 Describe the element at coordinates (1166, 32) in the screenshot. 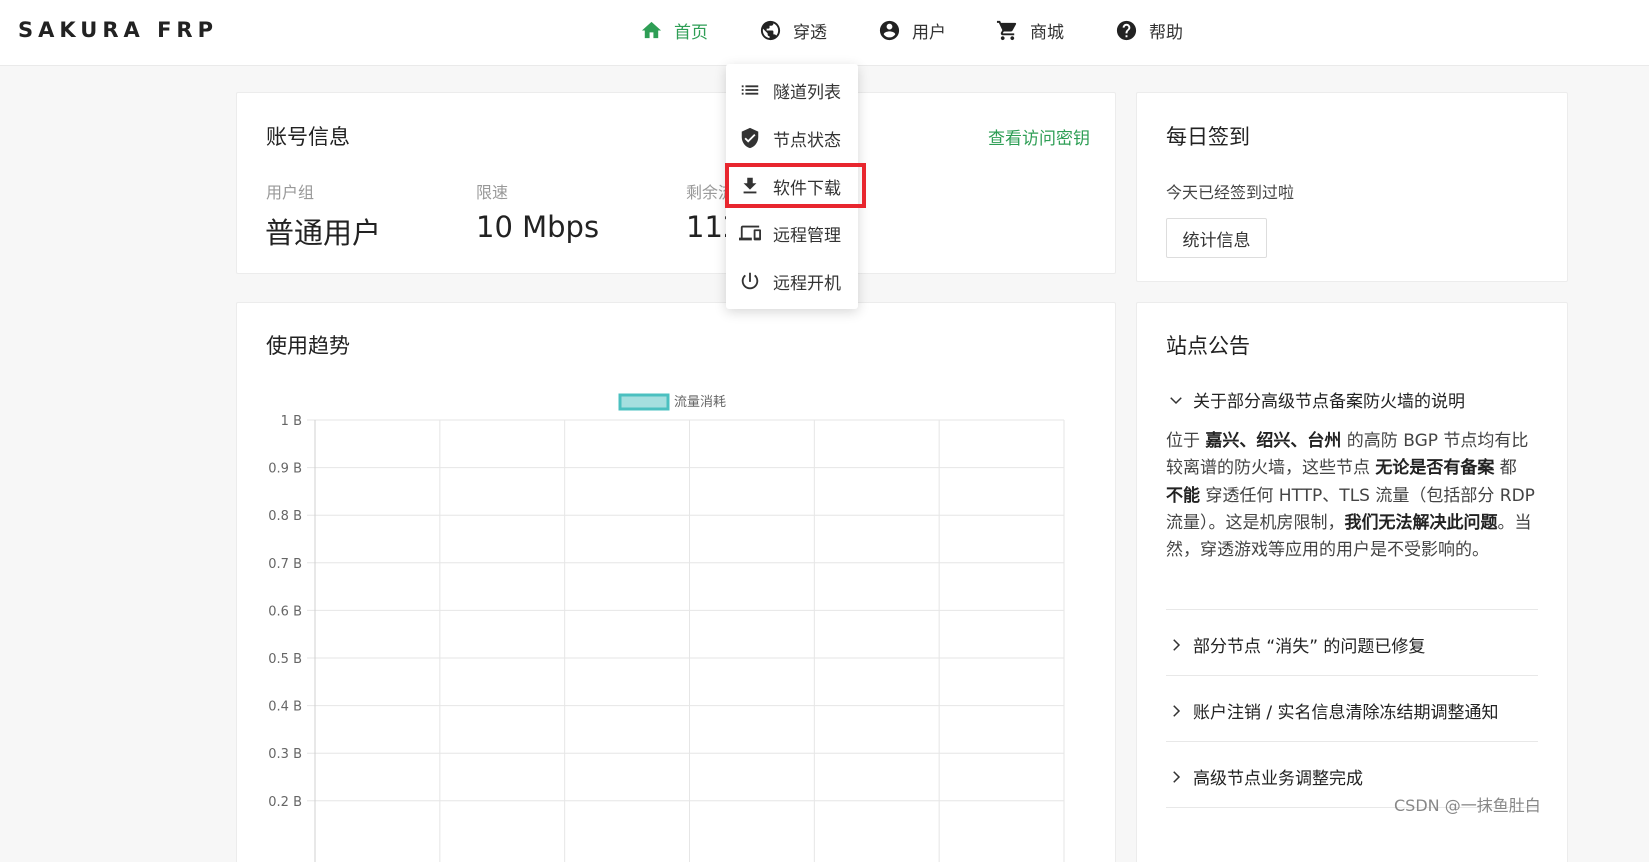

I see `nav-help-label: 帮助` at that location.